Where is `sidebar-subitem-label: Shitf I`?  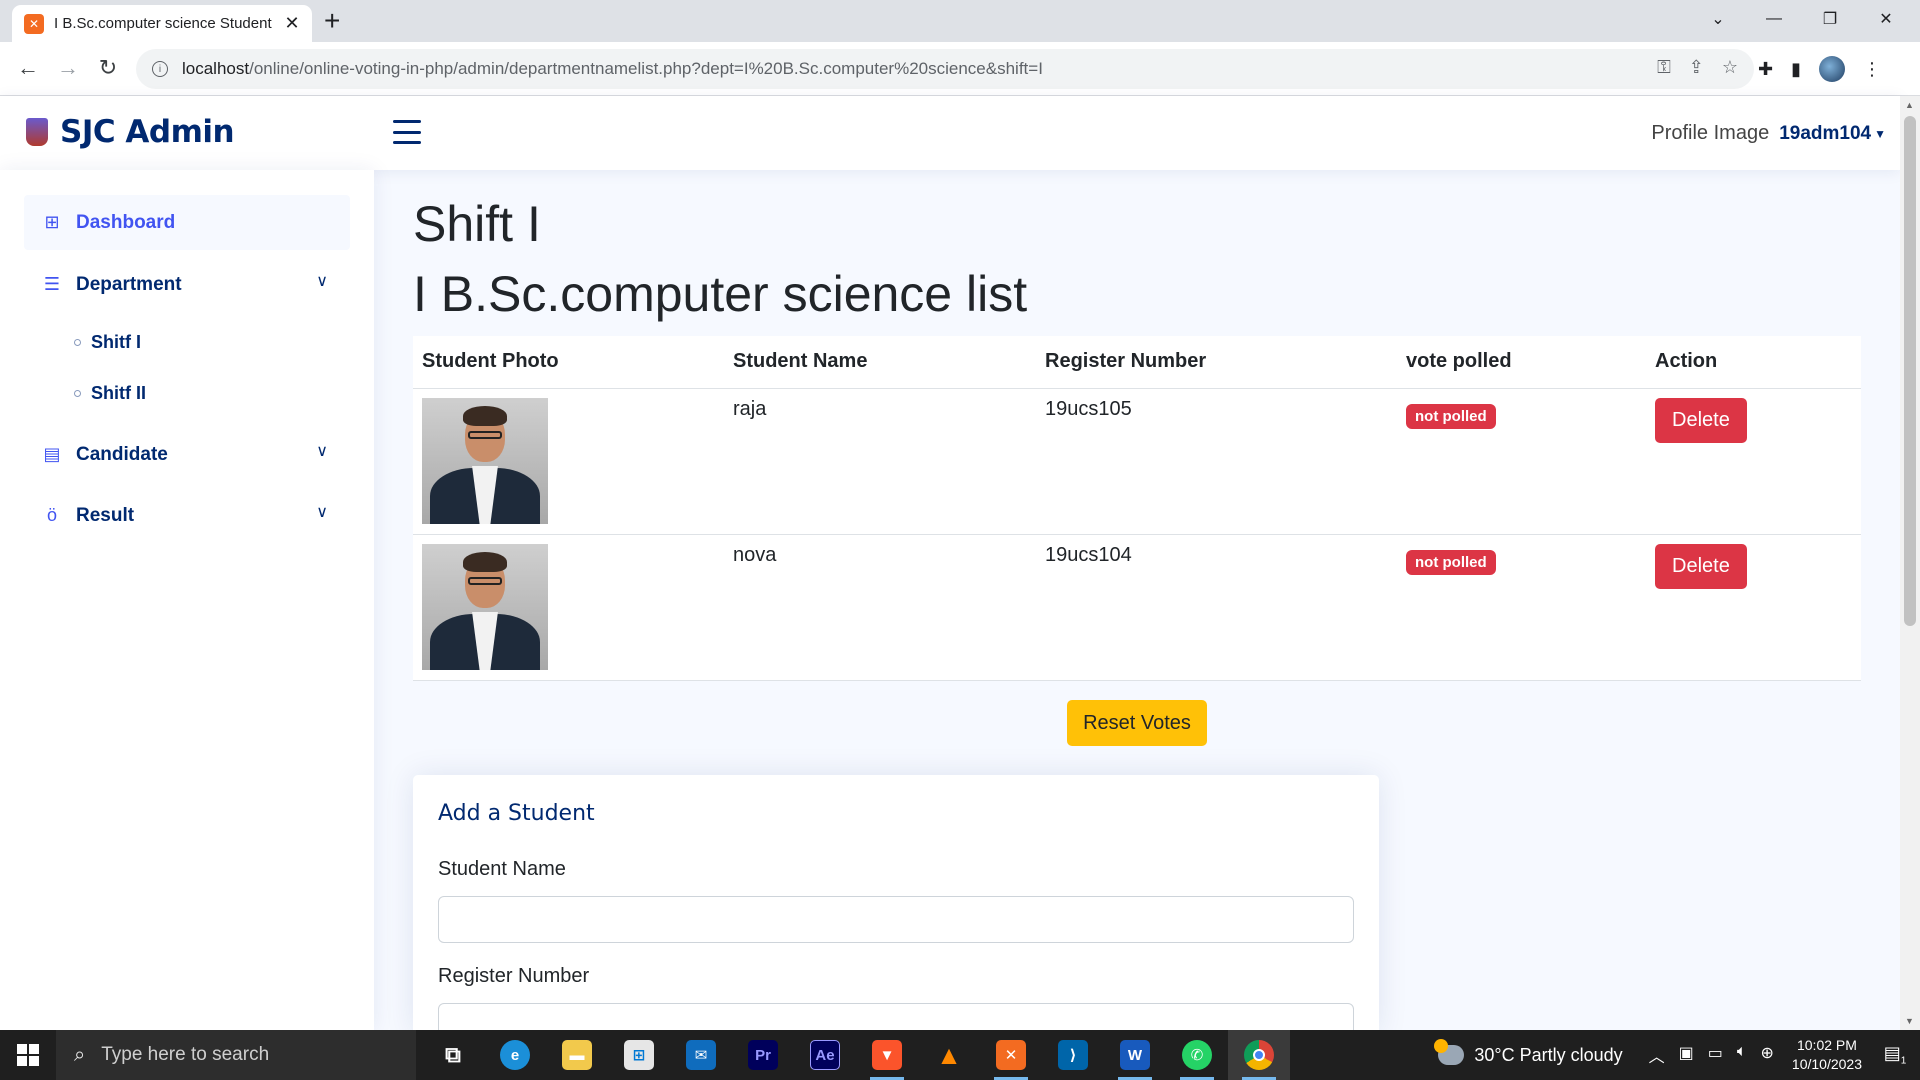 sidebar-subitem-label: Shitf I is located at coordinates (116, 342).